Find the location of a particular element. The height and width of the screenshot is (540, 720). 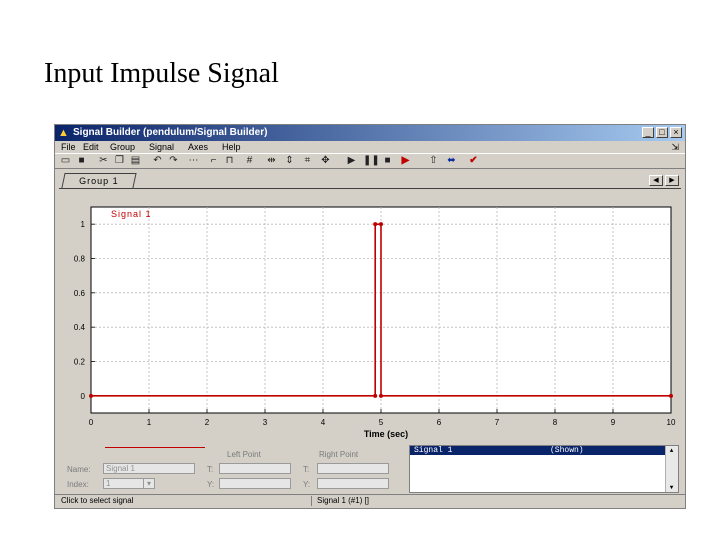

zoom-y-icon: ⇕ is located at coordinates (289, 161).